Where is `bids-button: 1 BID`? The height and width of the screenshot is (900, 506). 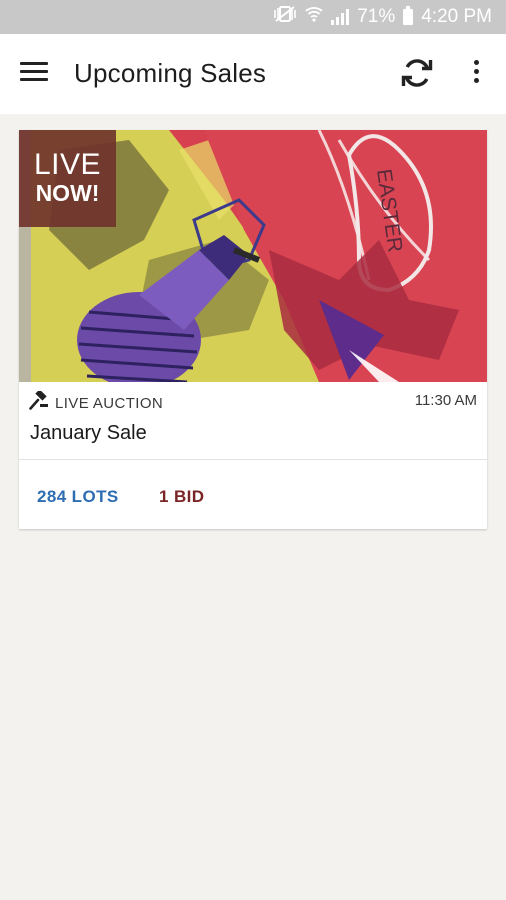 bids-button: 1 BID is located at coordinates (181, 497).